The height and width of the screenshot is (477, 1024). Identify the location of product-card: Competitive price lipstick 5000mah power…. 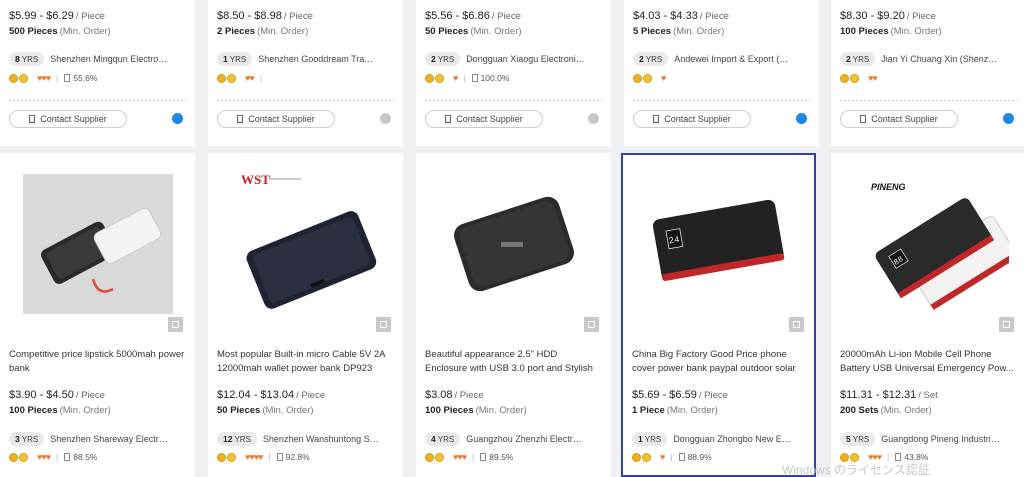
(97, 315).